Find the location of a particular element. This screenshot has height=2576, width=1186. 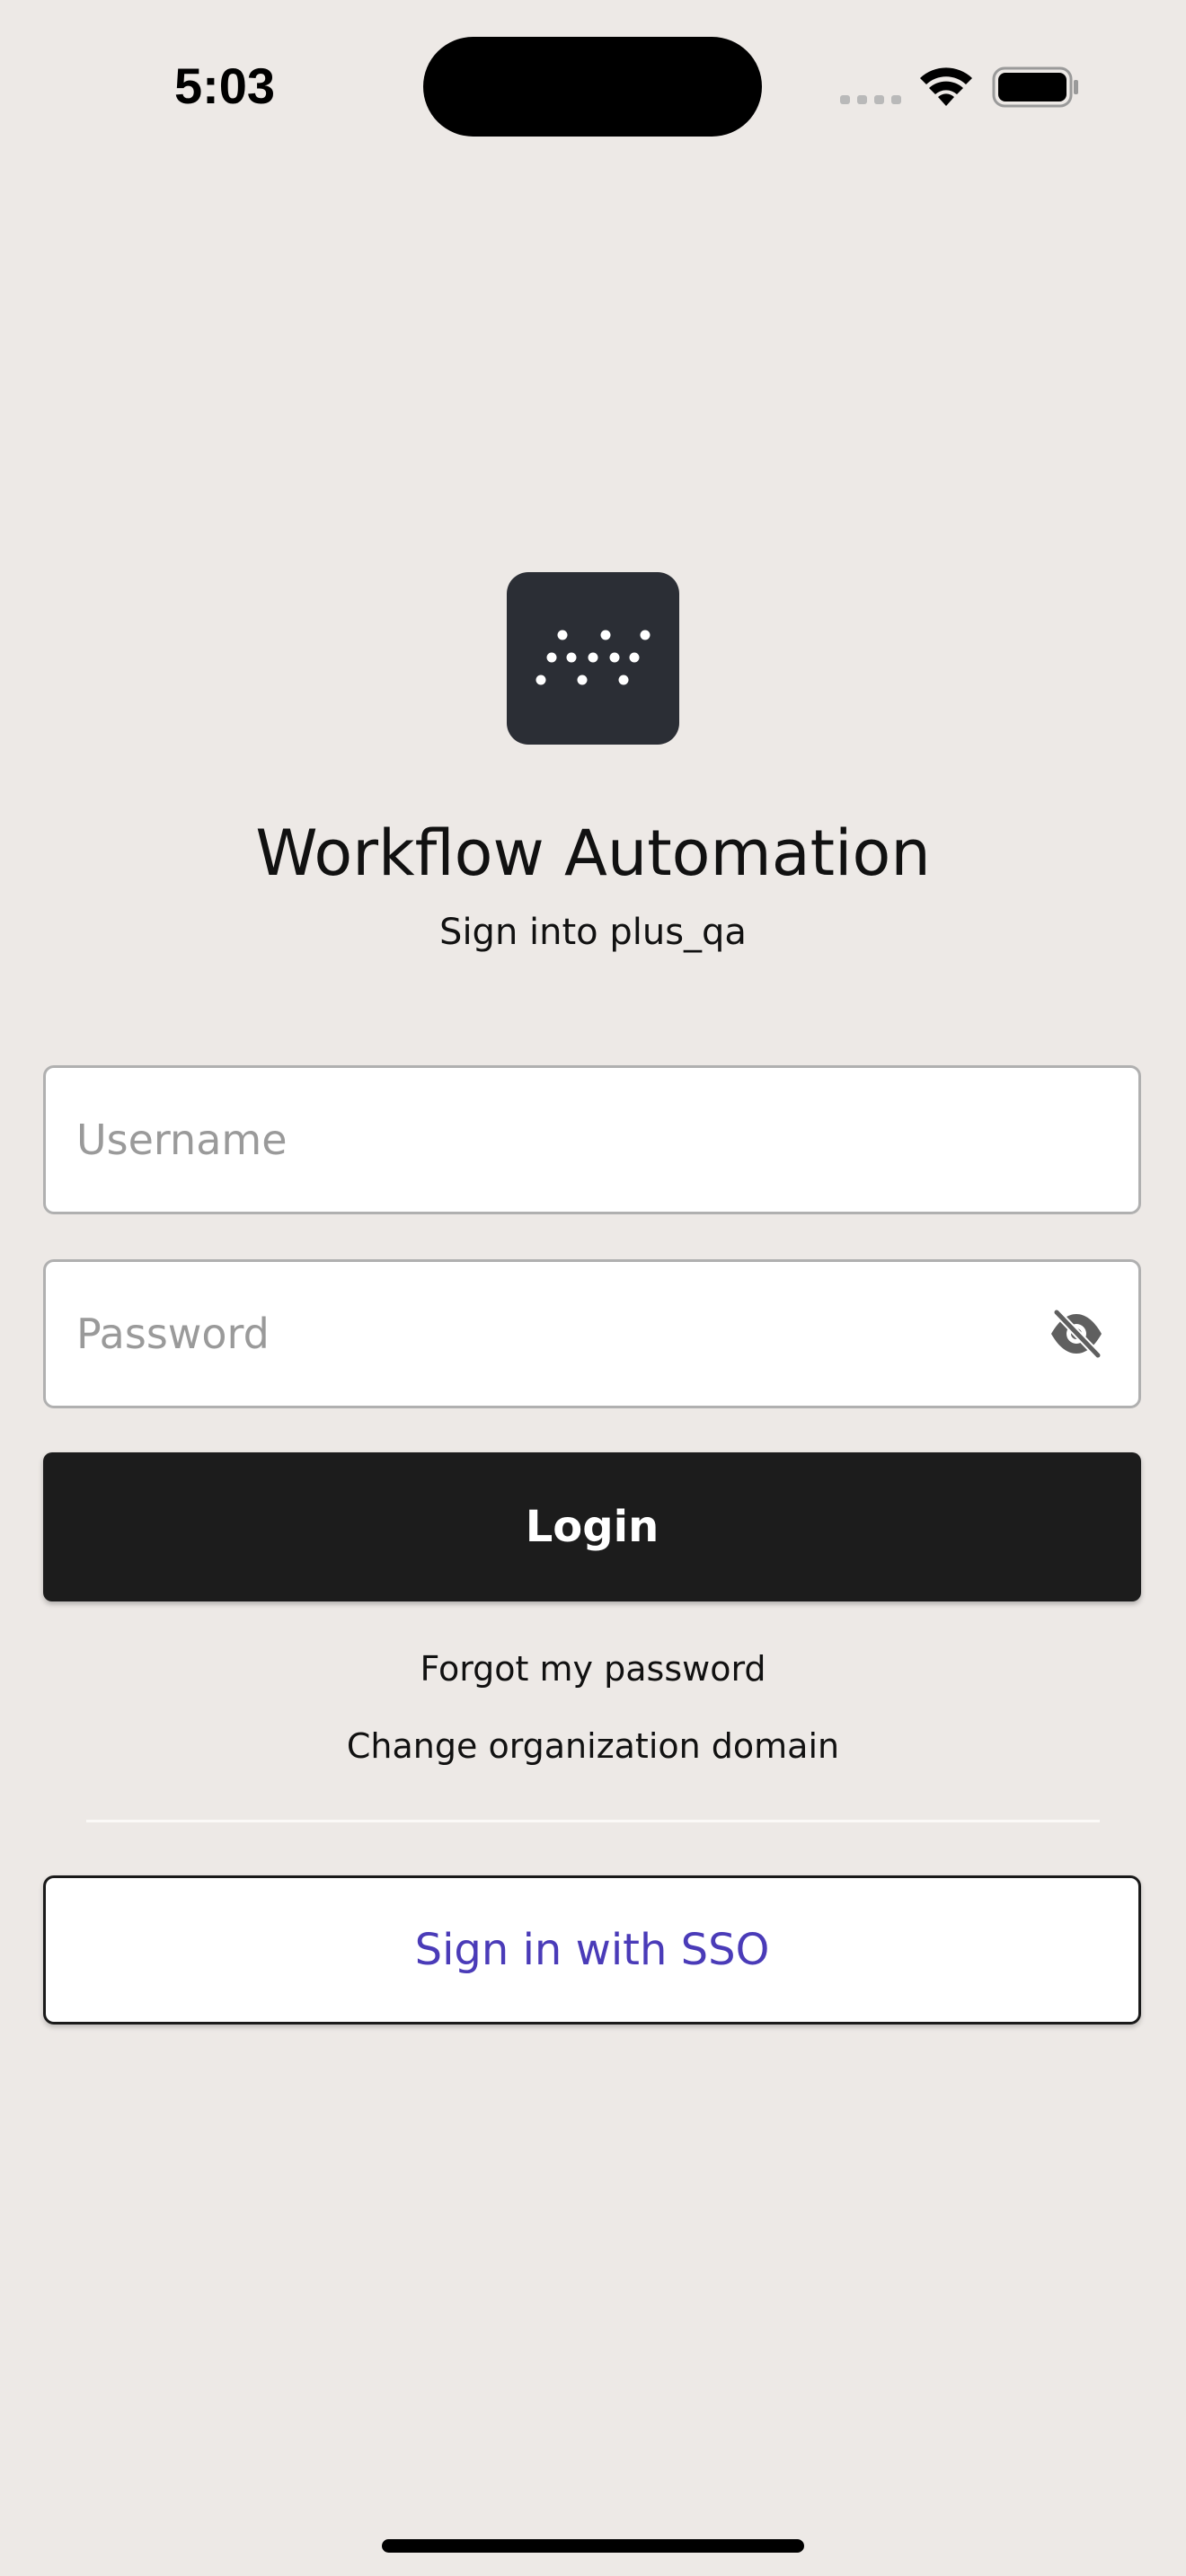

home-indicator is located at coordinates (593, 2546).